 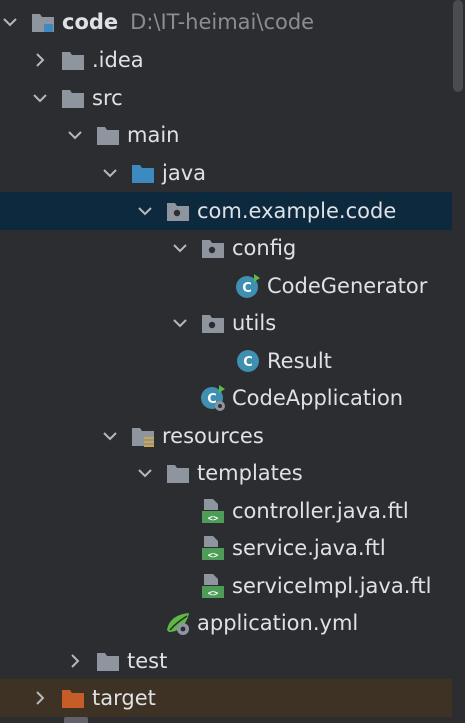 I want to click on tree-row-resources: resources, so click(x=226, y=436).